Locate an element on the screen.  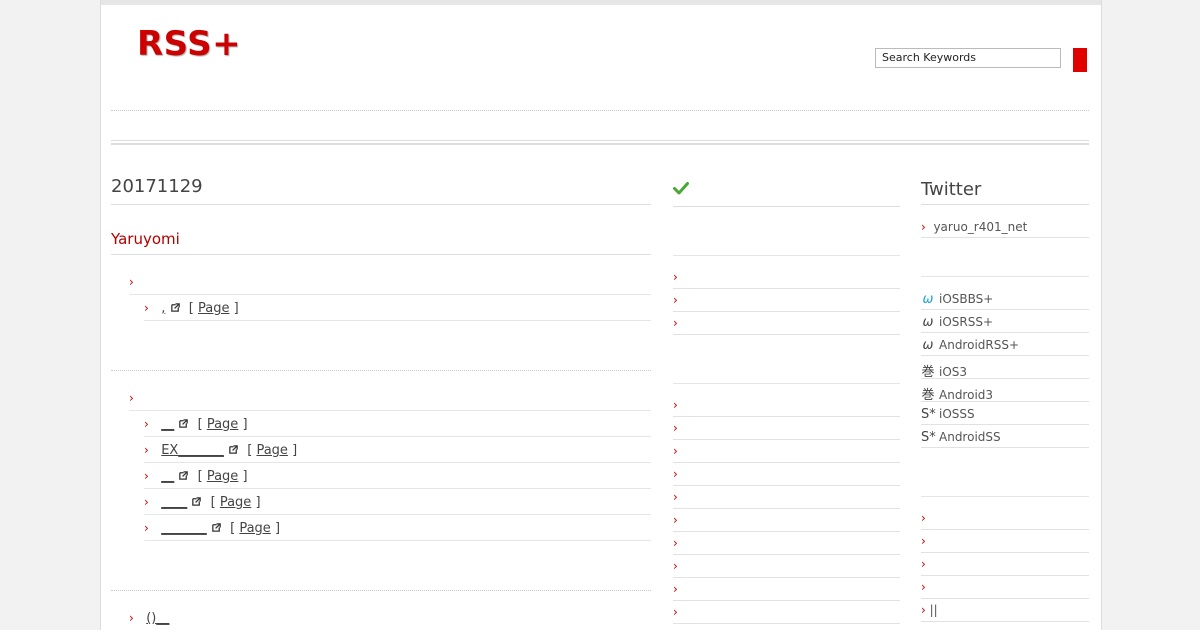
article-link: _______ is located at coordinates (184, 528).